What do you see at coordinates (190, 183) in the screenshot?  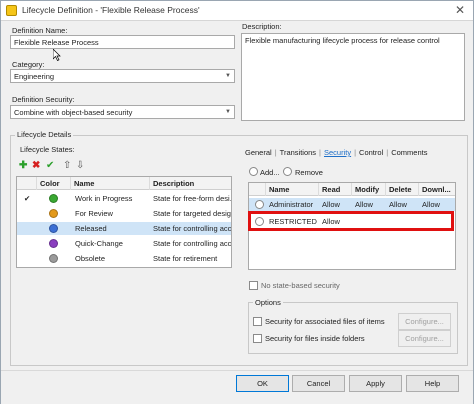 I see `column-header-description: Description` at bounding box center [190, 183].